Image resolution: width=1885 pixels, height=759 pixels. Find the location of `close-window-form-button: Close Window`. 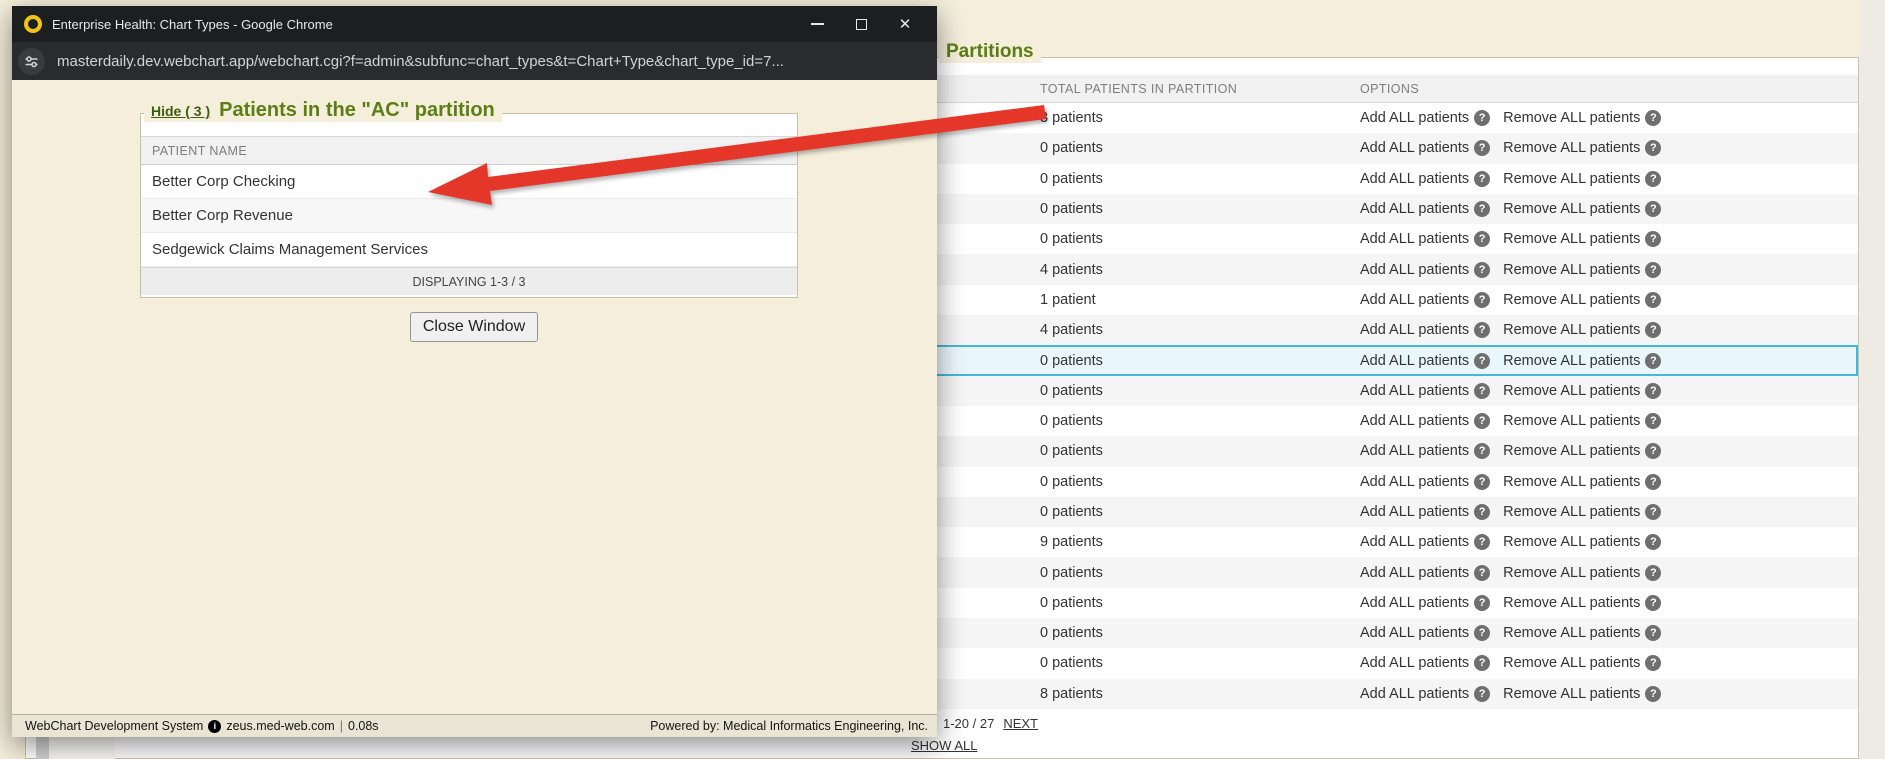

close-window-form-button: Close Window is located at coordinates (474, 327).